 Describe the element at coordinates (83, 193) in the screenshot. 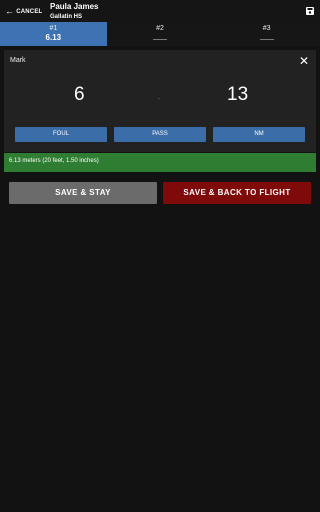

I see `save-and-stay-button: SAVE & STAY` at that location.